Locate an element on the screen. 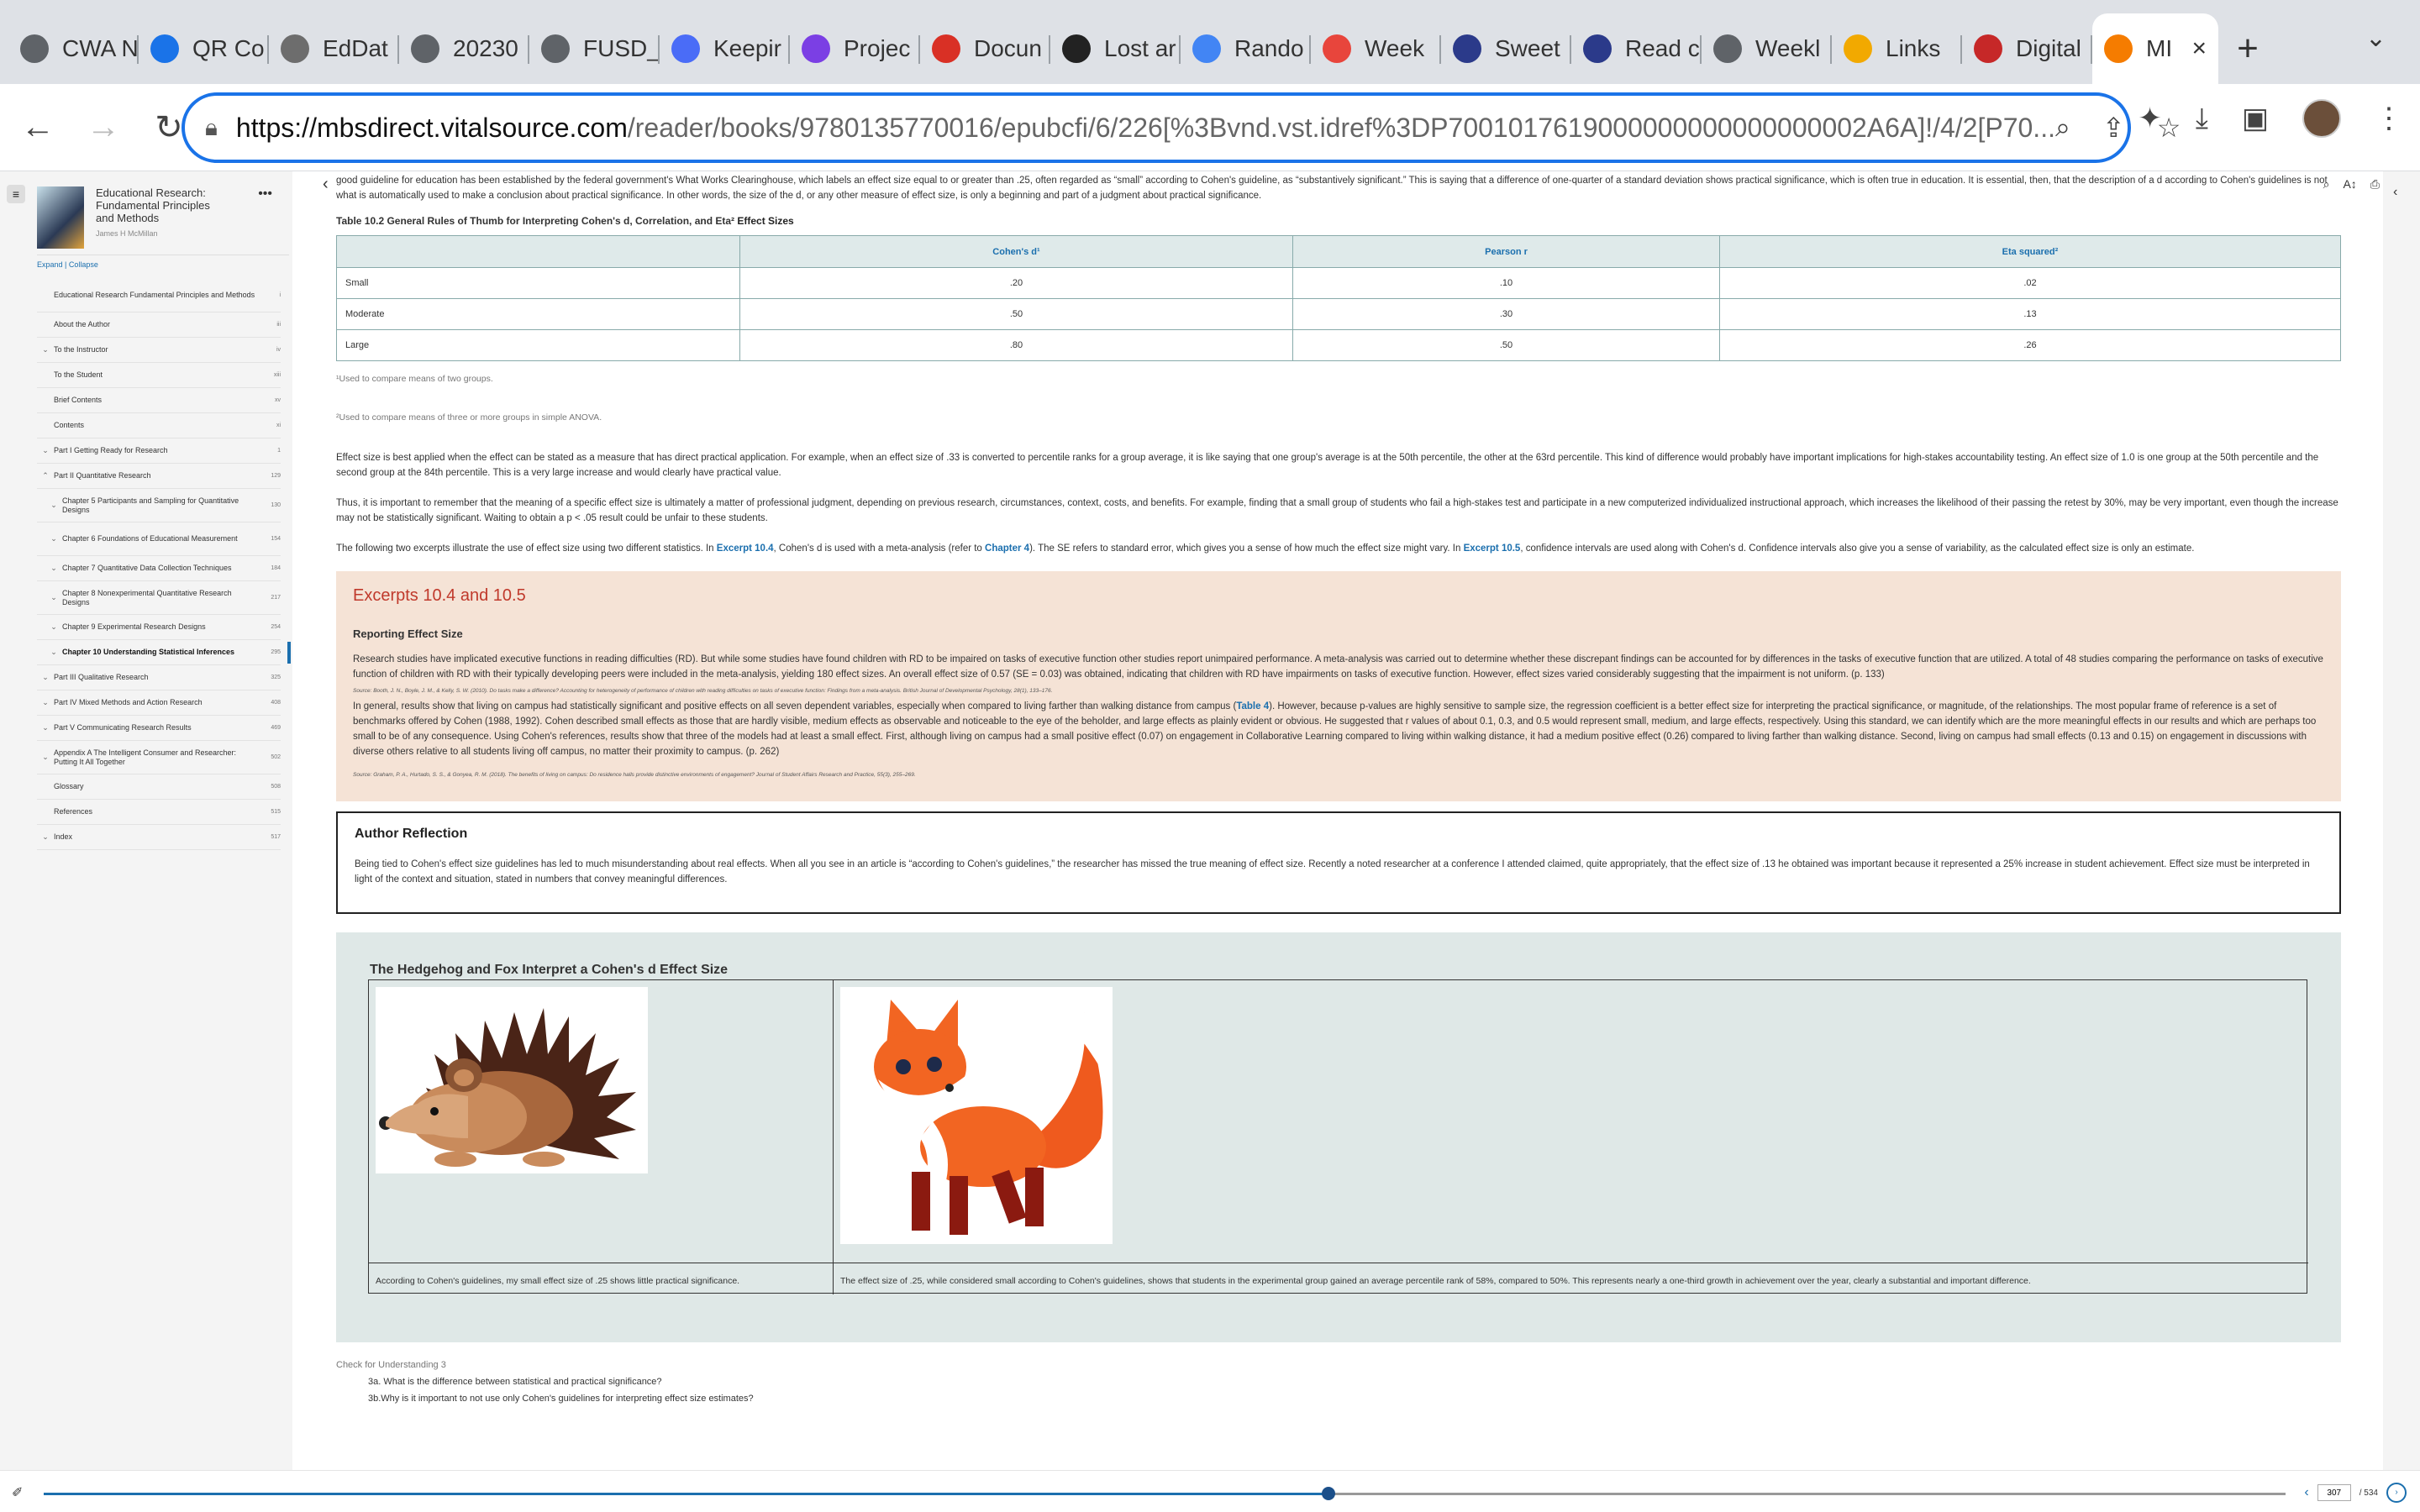 The image size is (2420, 1512). c-icon is located at coordinates (816, 48).